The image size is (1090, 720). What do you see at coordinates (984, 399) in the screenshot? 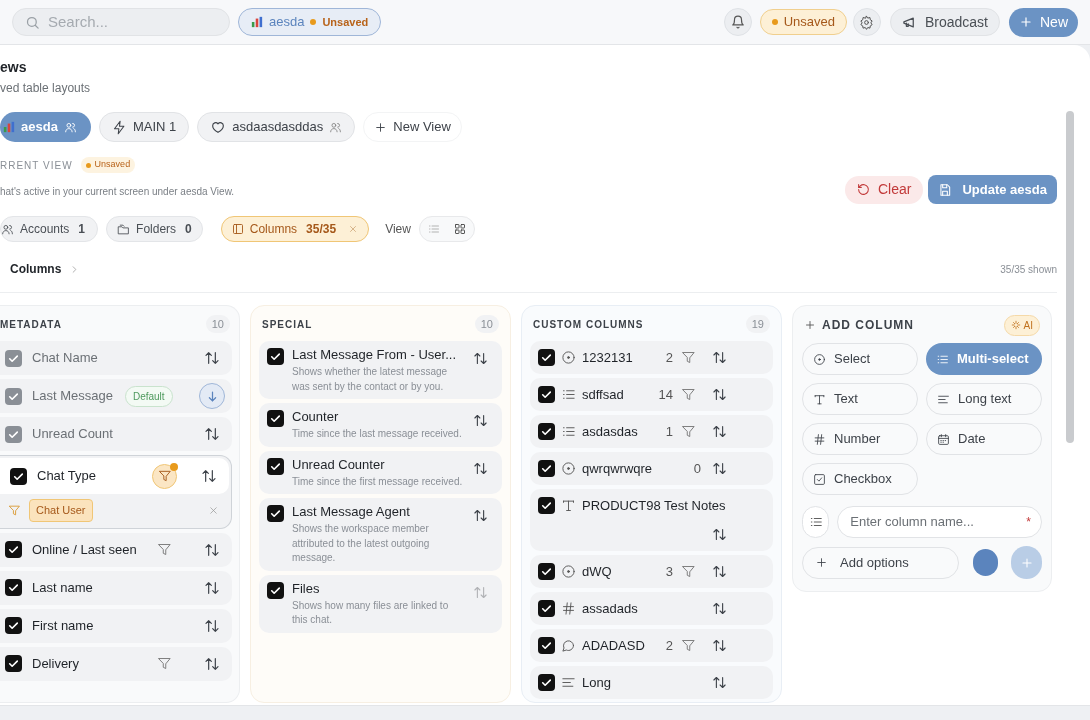
I see `column-type-option: Long text` at bounding box center [984, 399].